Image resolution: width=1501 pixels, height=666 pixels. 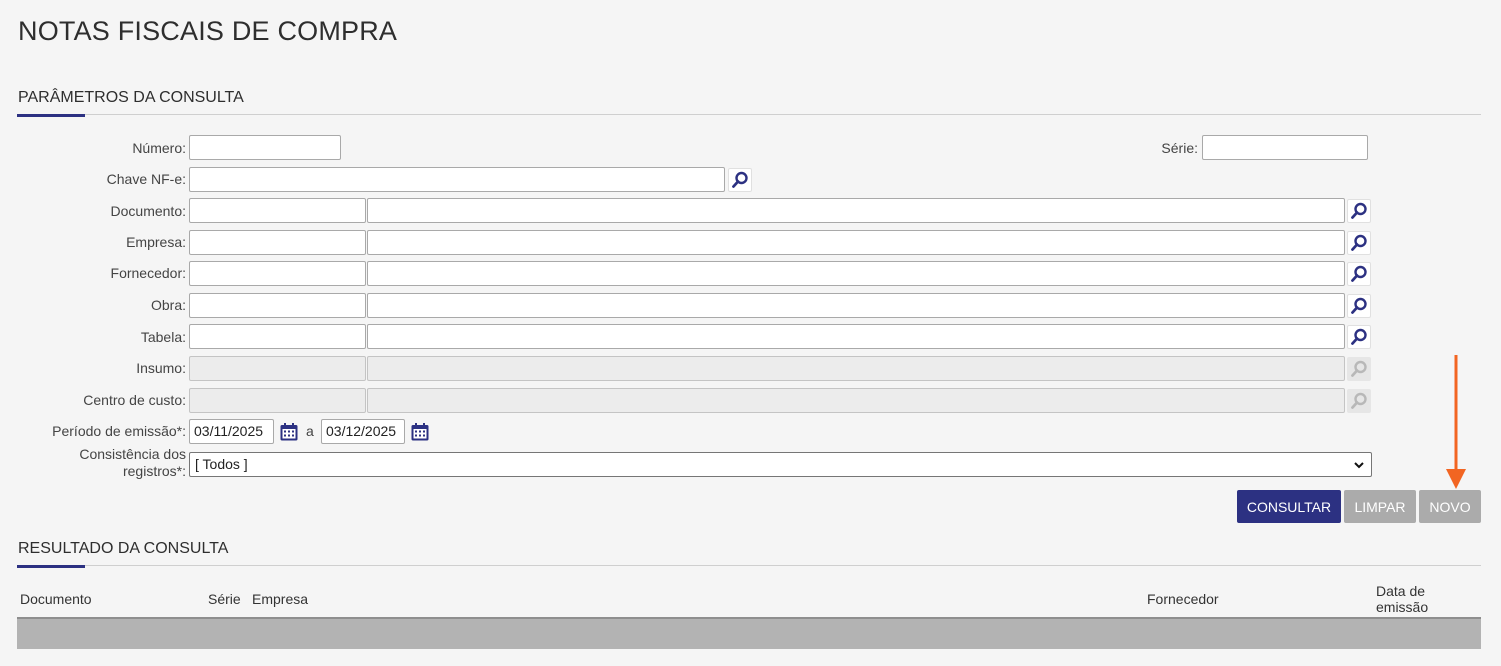 I want to click on consistencia-label: Consistência dos registros*:, so click(x=132, y=463).